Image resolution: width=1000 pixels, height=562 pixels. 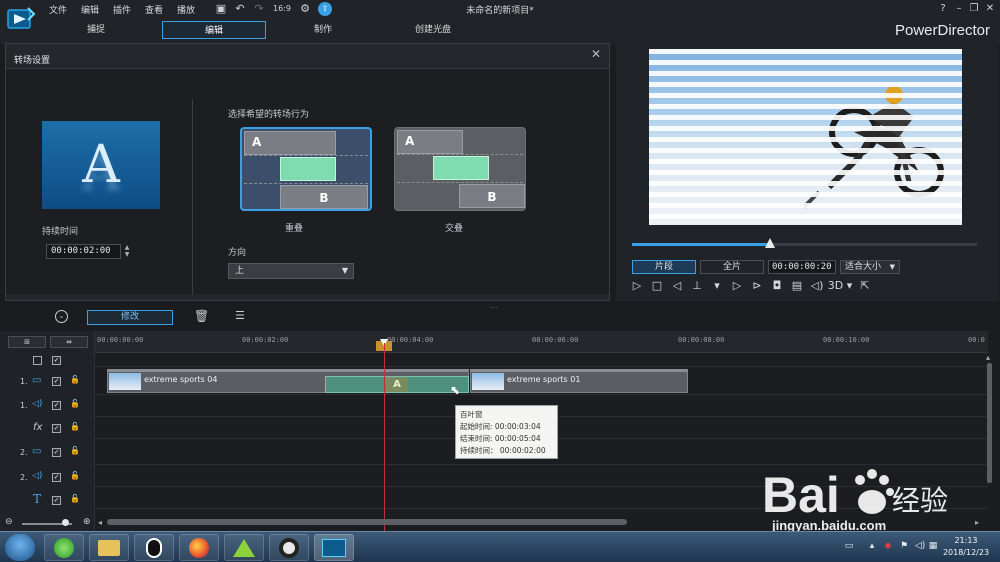 I want to click on direction-select: 上 ▼, so click(x=291, y=271).